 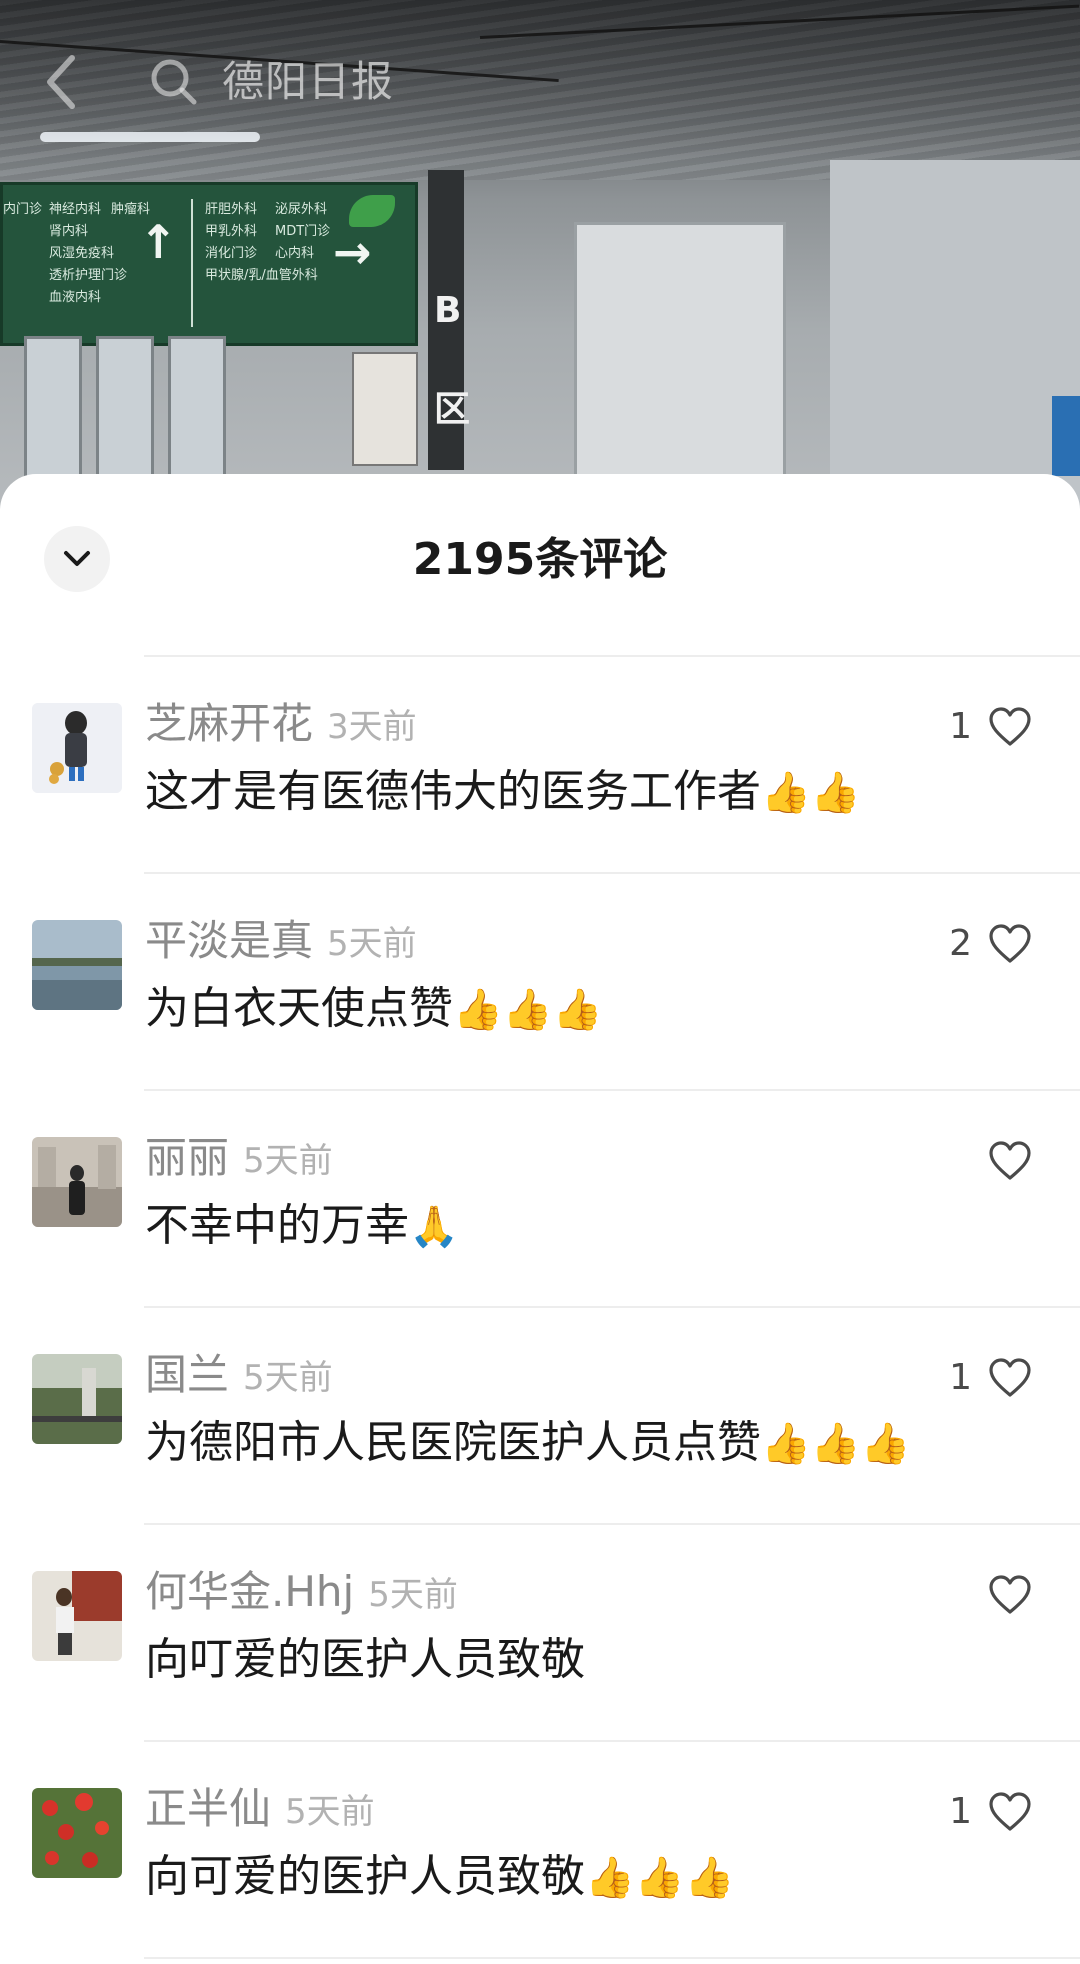 I want to click on comment-body: 为德阳市人民医院医护人员点赞, so click(x=453, y=1442).